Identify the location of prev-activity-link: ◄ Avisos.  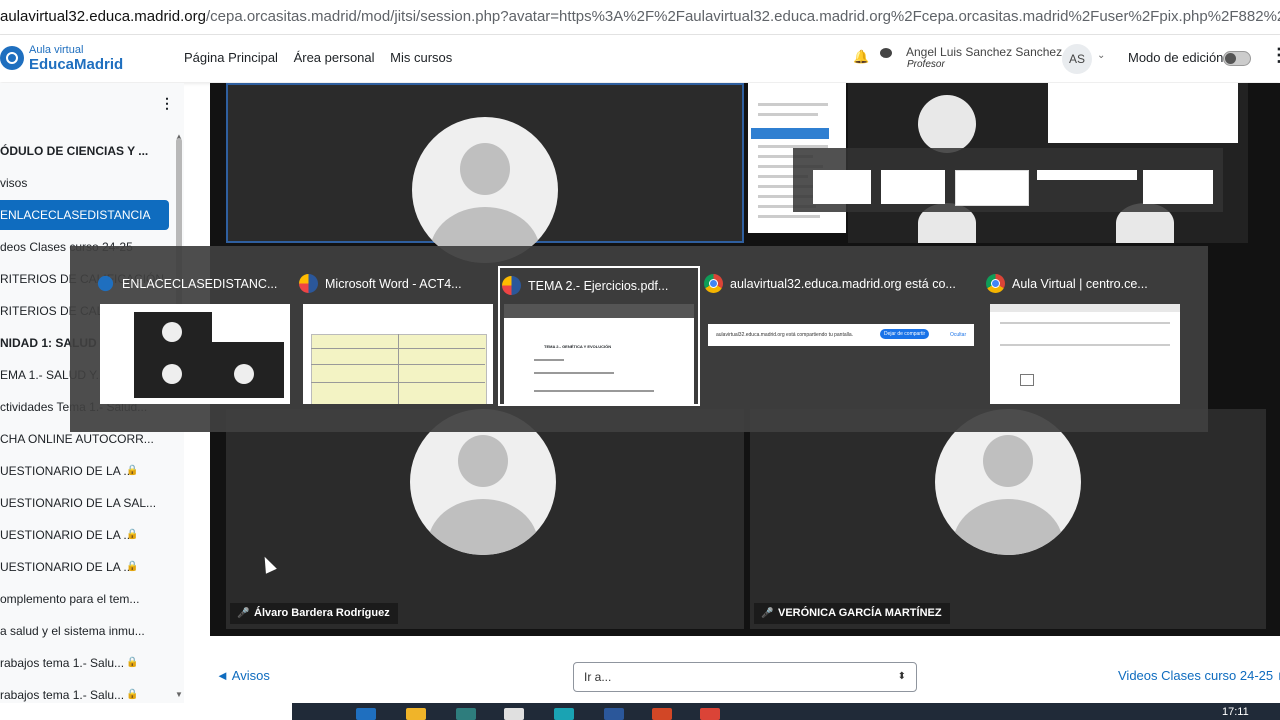
(243, 675).